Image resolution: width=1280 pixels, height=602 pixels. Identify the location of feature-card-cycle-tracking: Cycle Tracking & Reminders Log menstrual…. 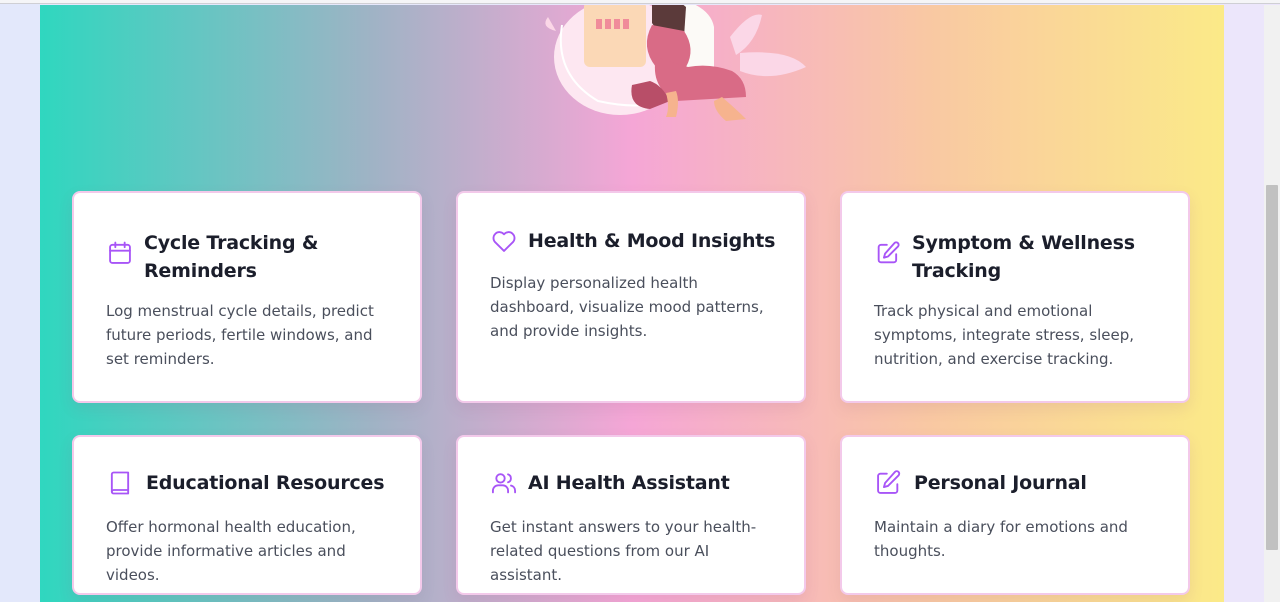
(247, 297).